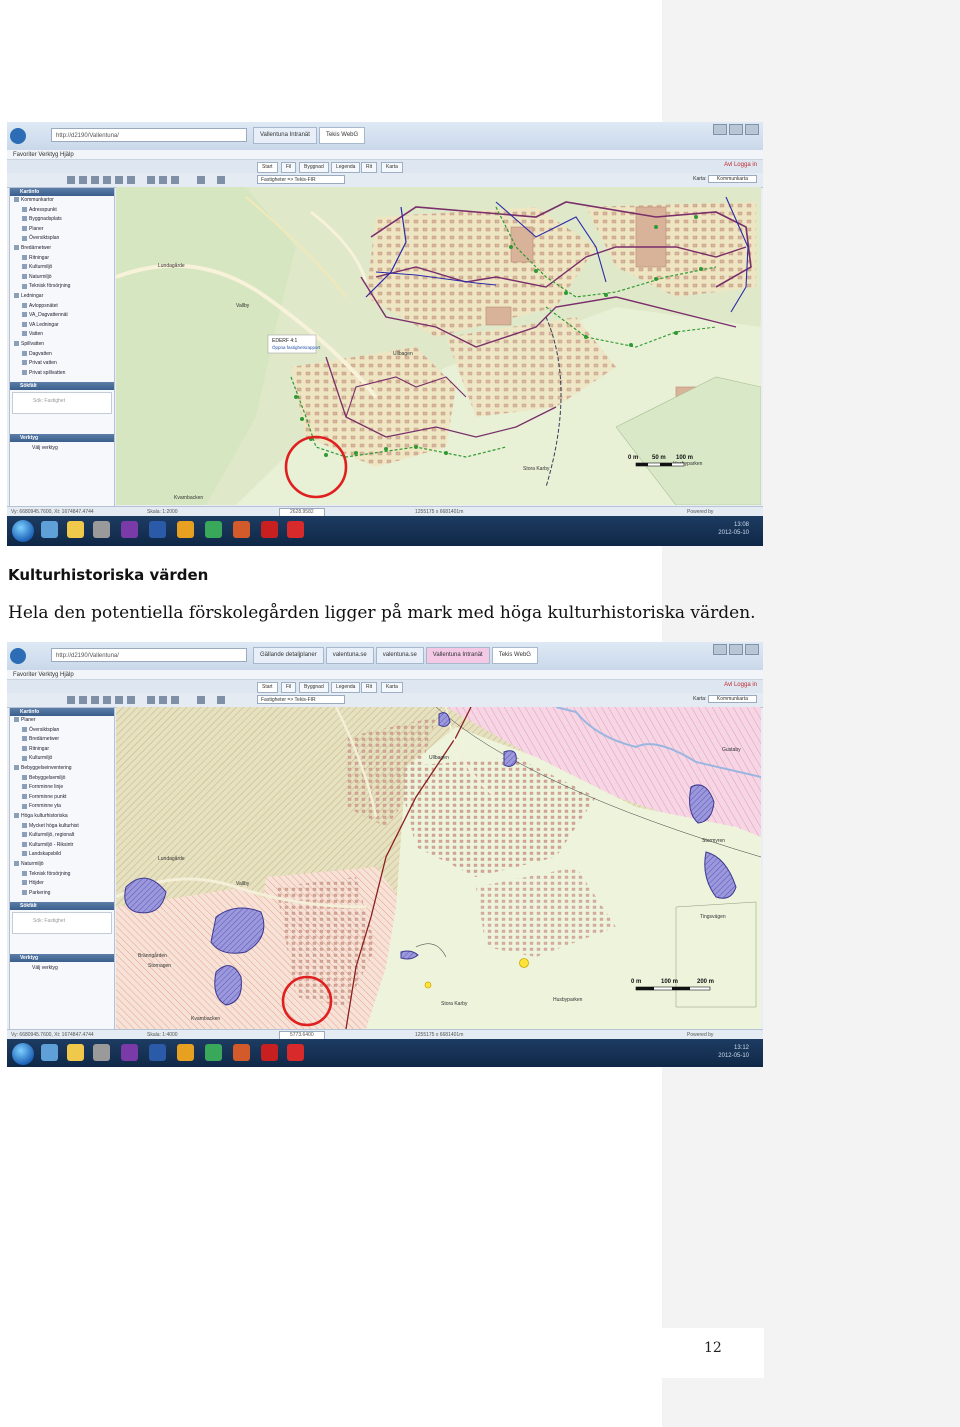 The width and height of the screenshot is (960, 1427). What do you see at coordinates (62, 335) in the screenshot?
I see `layer-item: Vatten` at bounding box center [62, 335].